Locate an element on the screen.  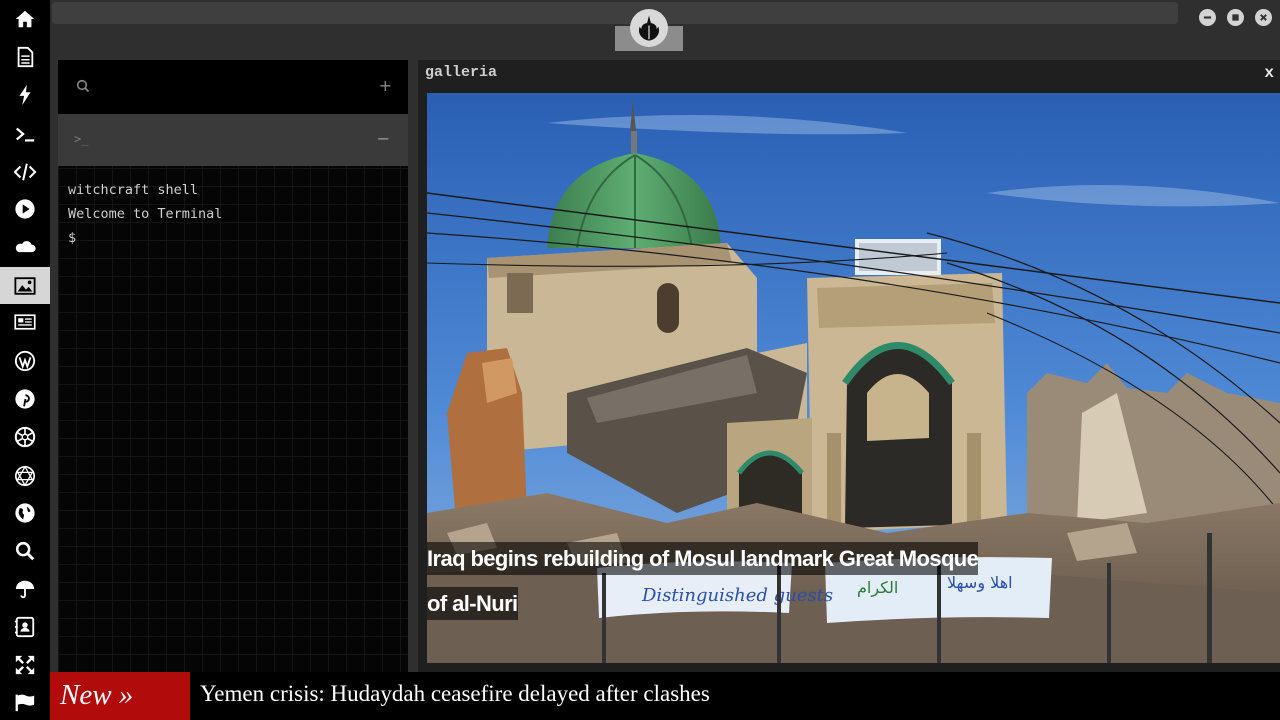
wordpress-icon is located at coordinates (25, 361).